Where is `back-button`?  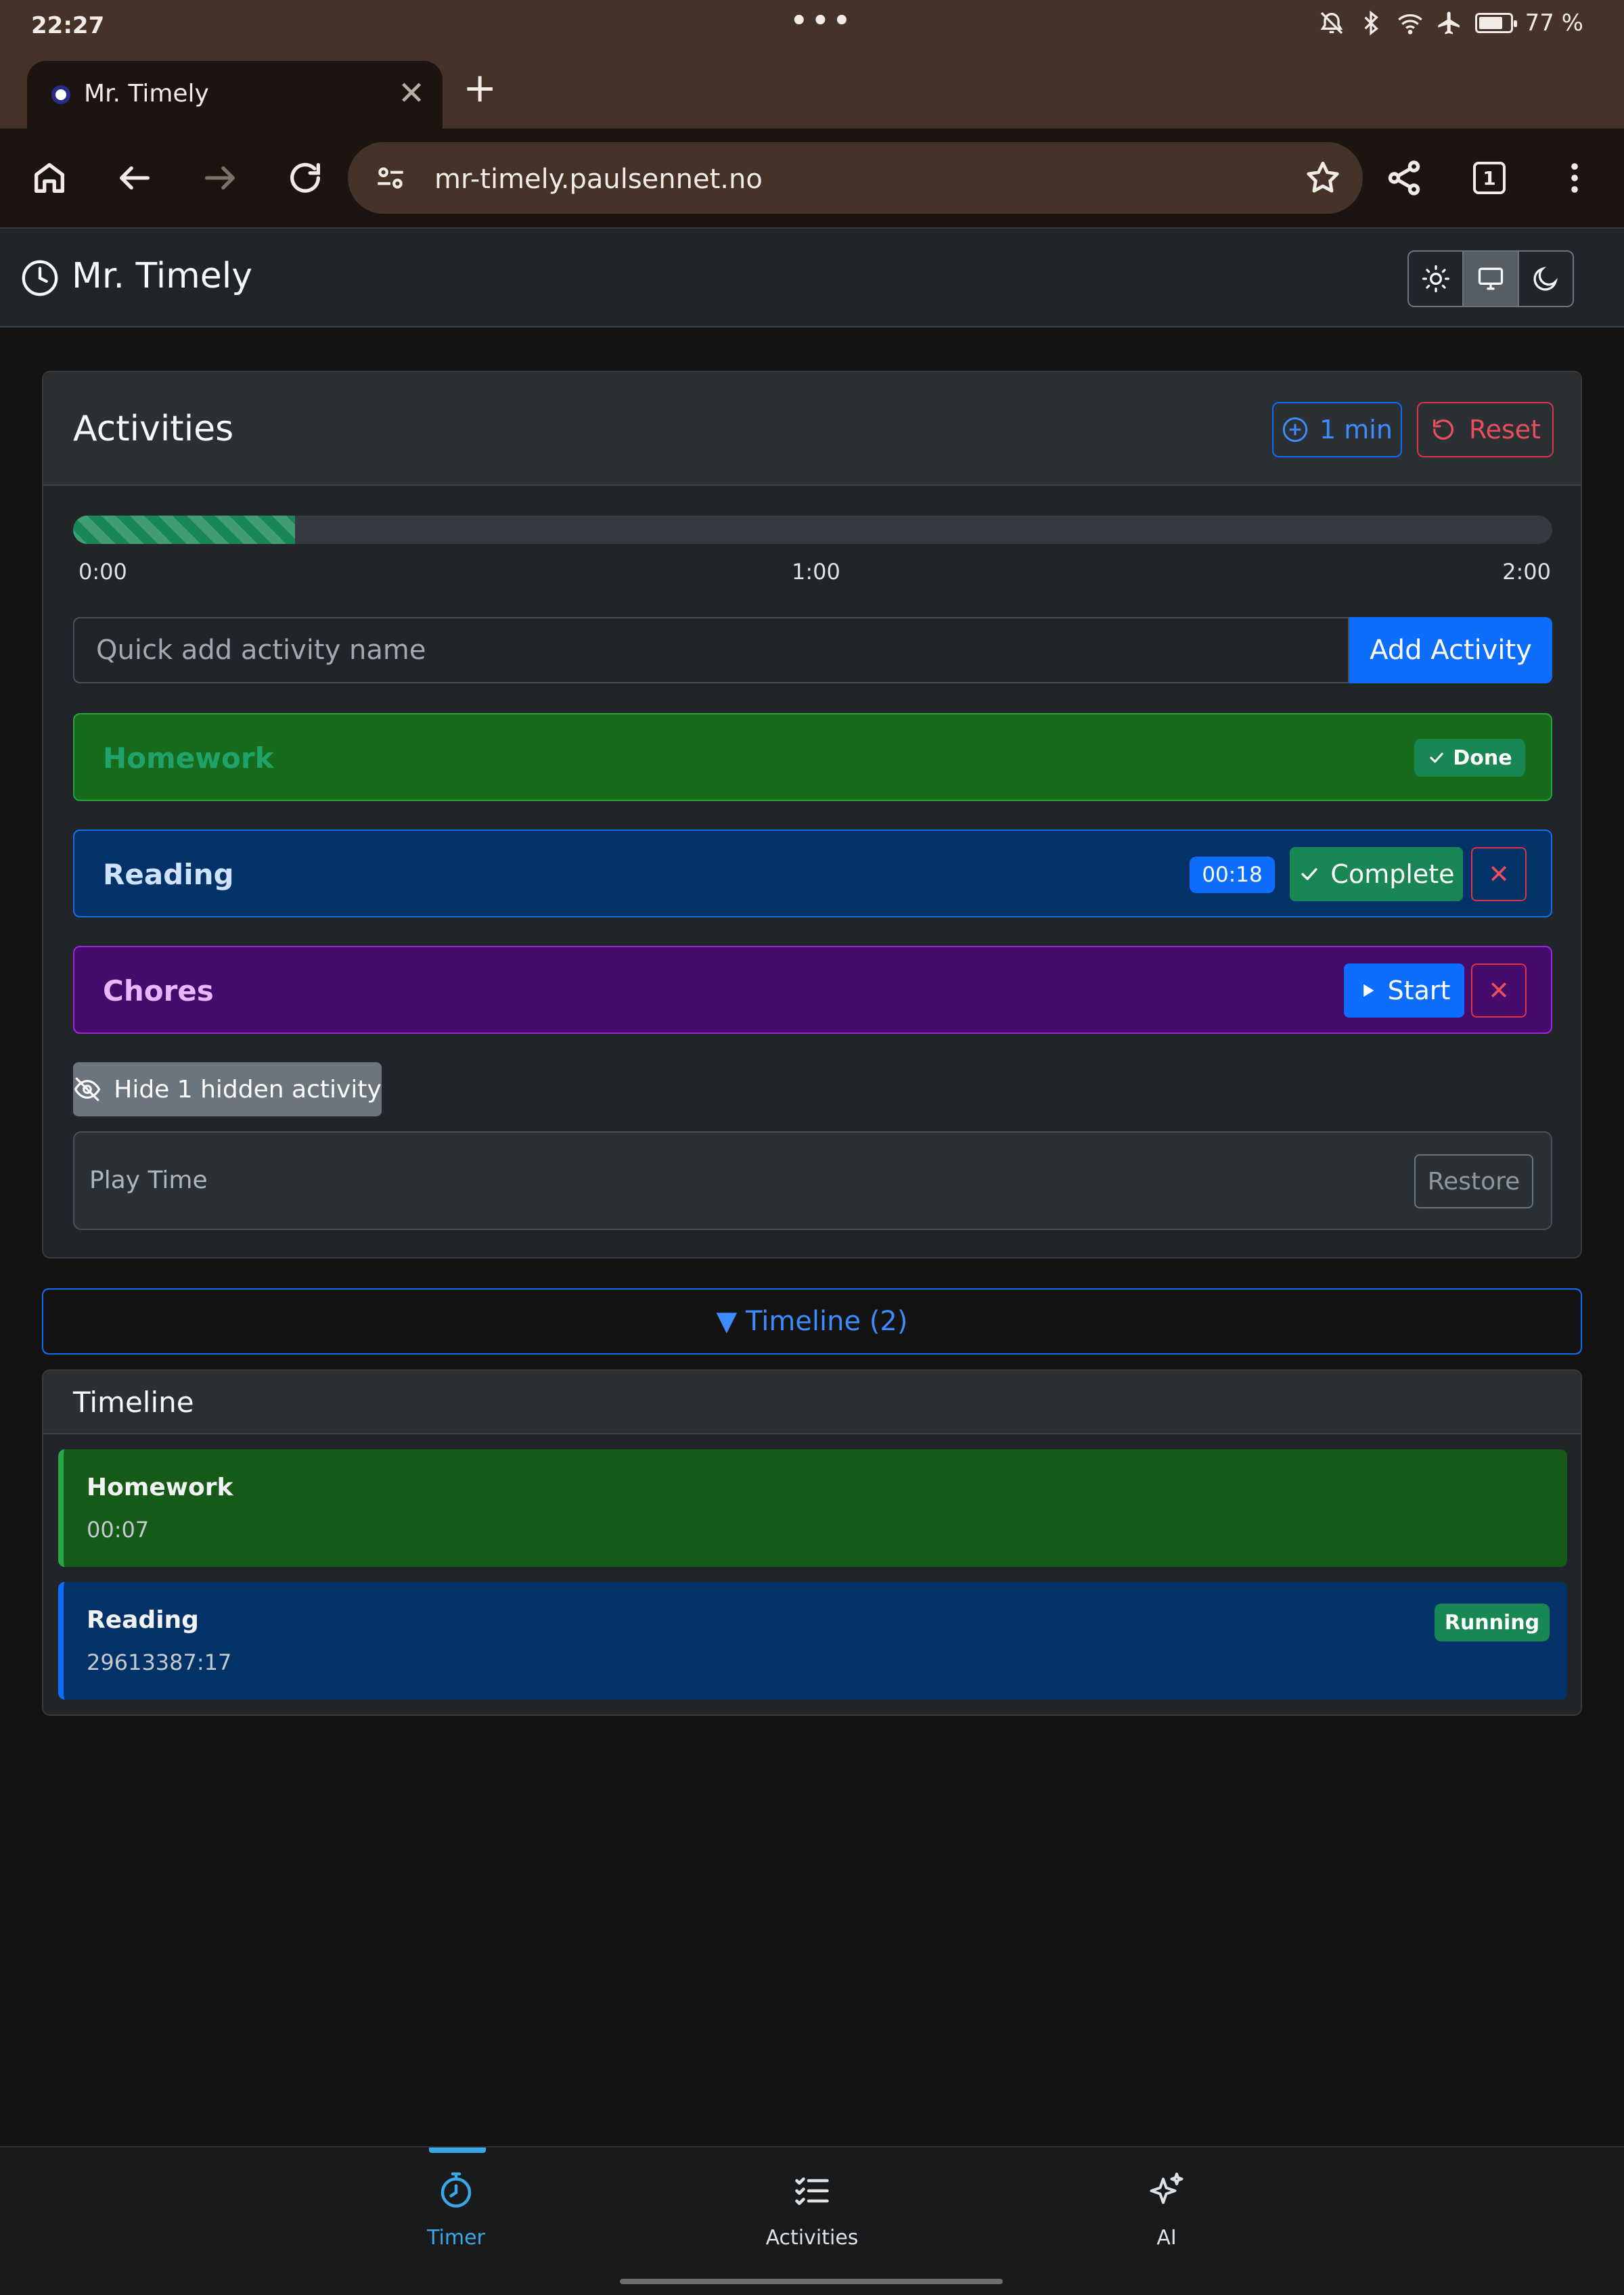 back-button is located at coordinates (134, 178).